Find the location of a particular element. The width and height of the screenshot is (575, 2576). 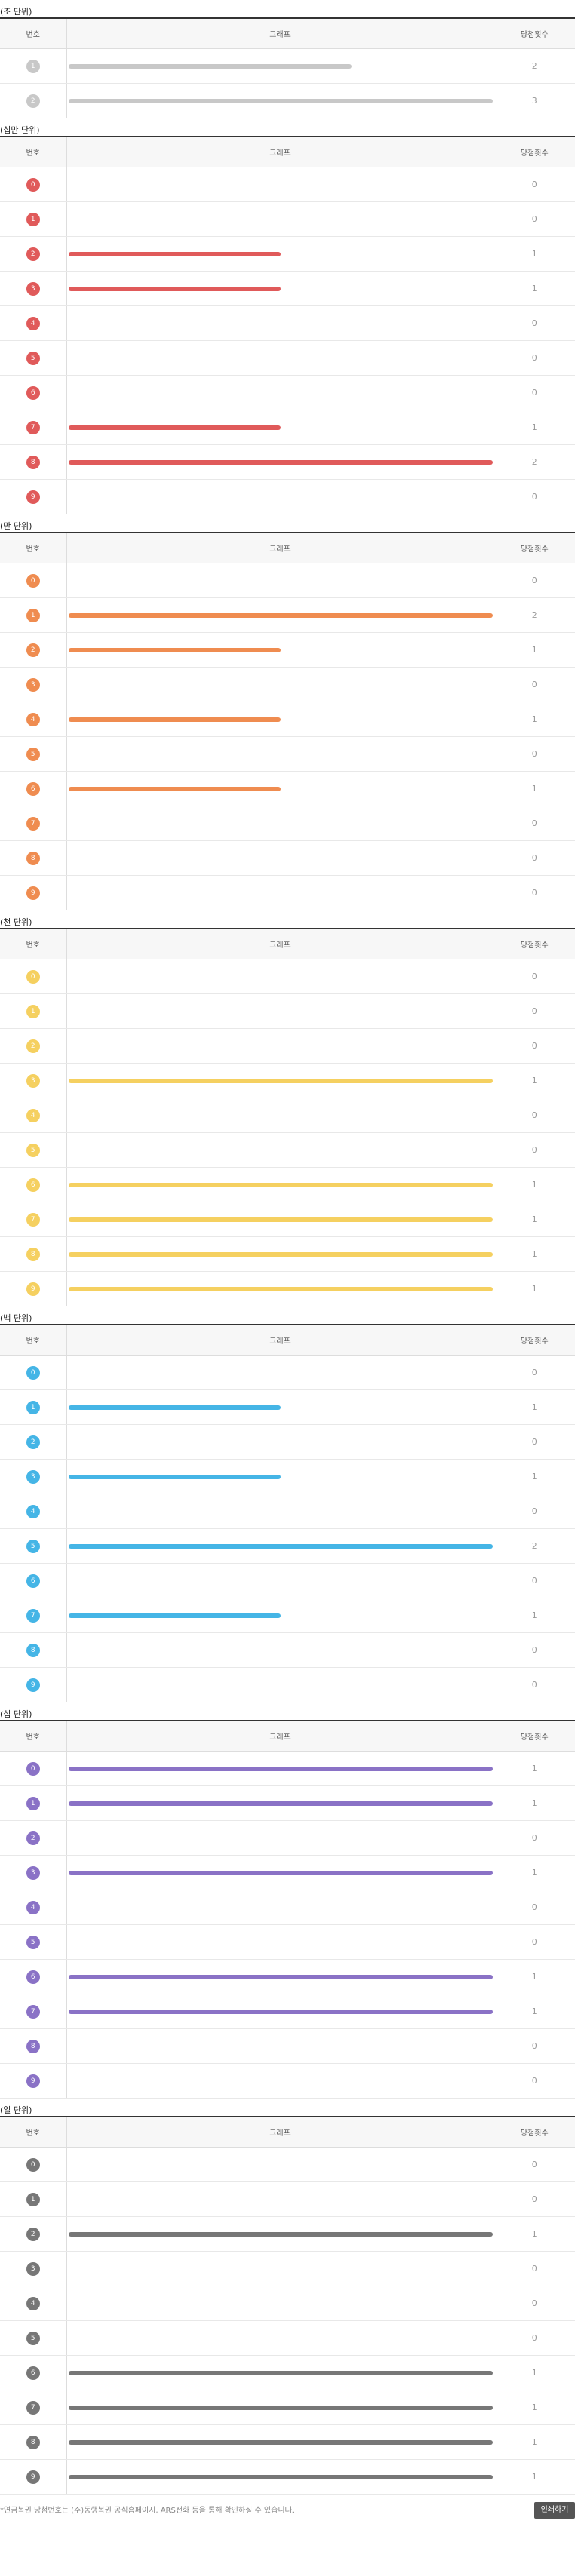

group-title: (천 단위) is located at coordinates (16, 922).